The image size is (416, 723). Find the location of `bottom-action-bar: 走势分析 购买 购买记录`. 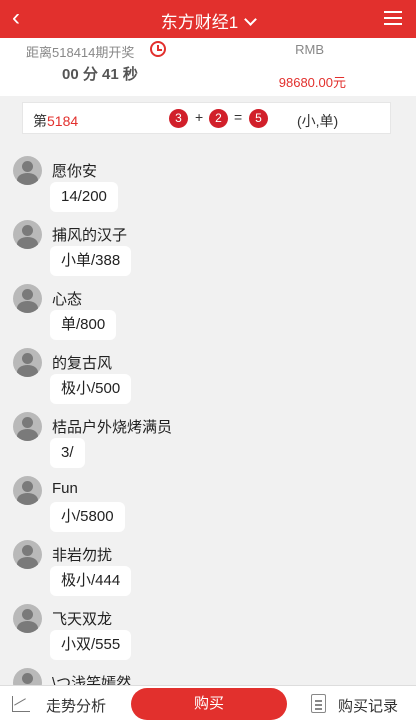

bottom-action-bar: 走势分析 购买 购买记录 is located at coordinates (208, 704).